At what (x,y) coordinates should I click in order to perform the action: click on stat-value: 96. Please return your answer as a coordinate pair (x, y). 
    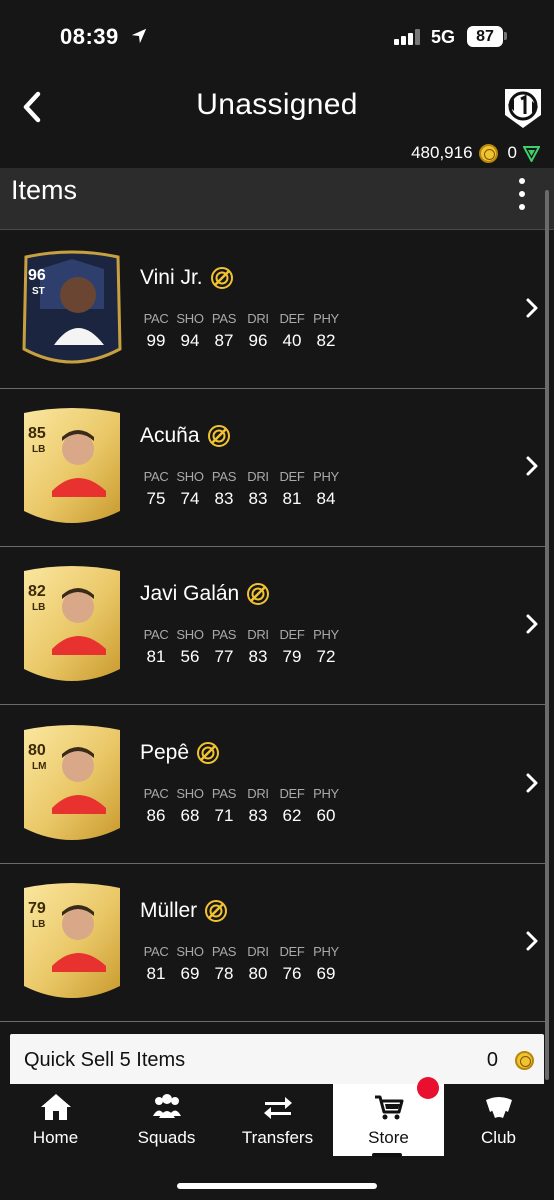
    Looking at the image, I should click on (258, 340).